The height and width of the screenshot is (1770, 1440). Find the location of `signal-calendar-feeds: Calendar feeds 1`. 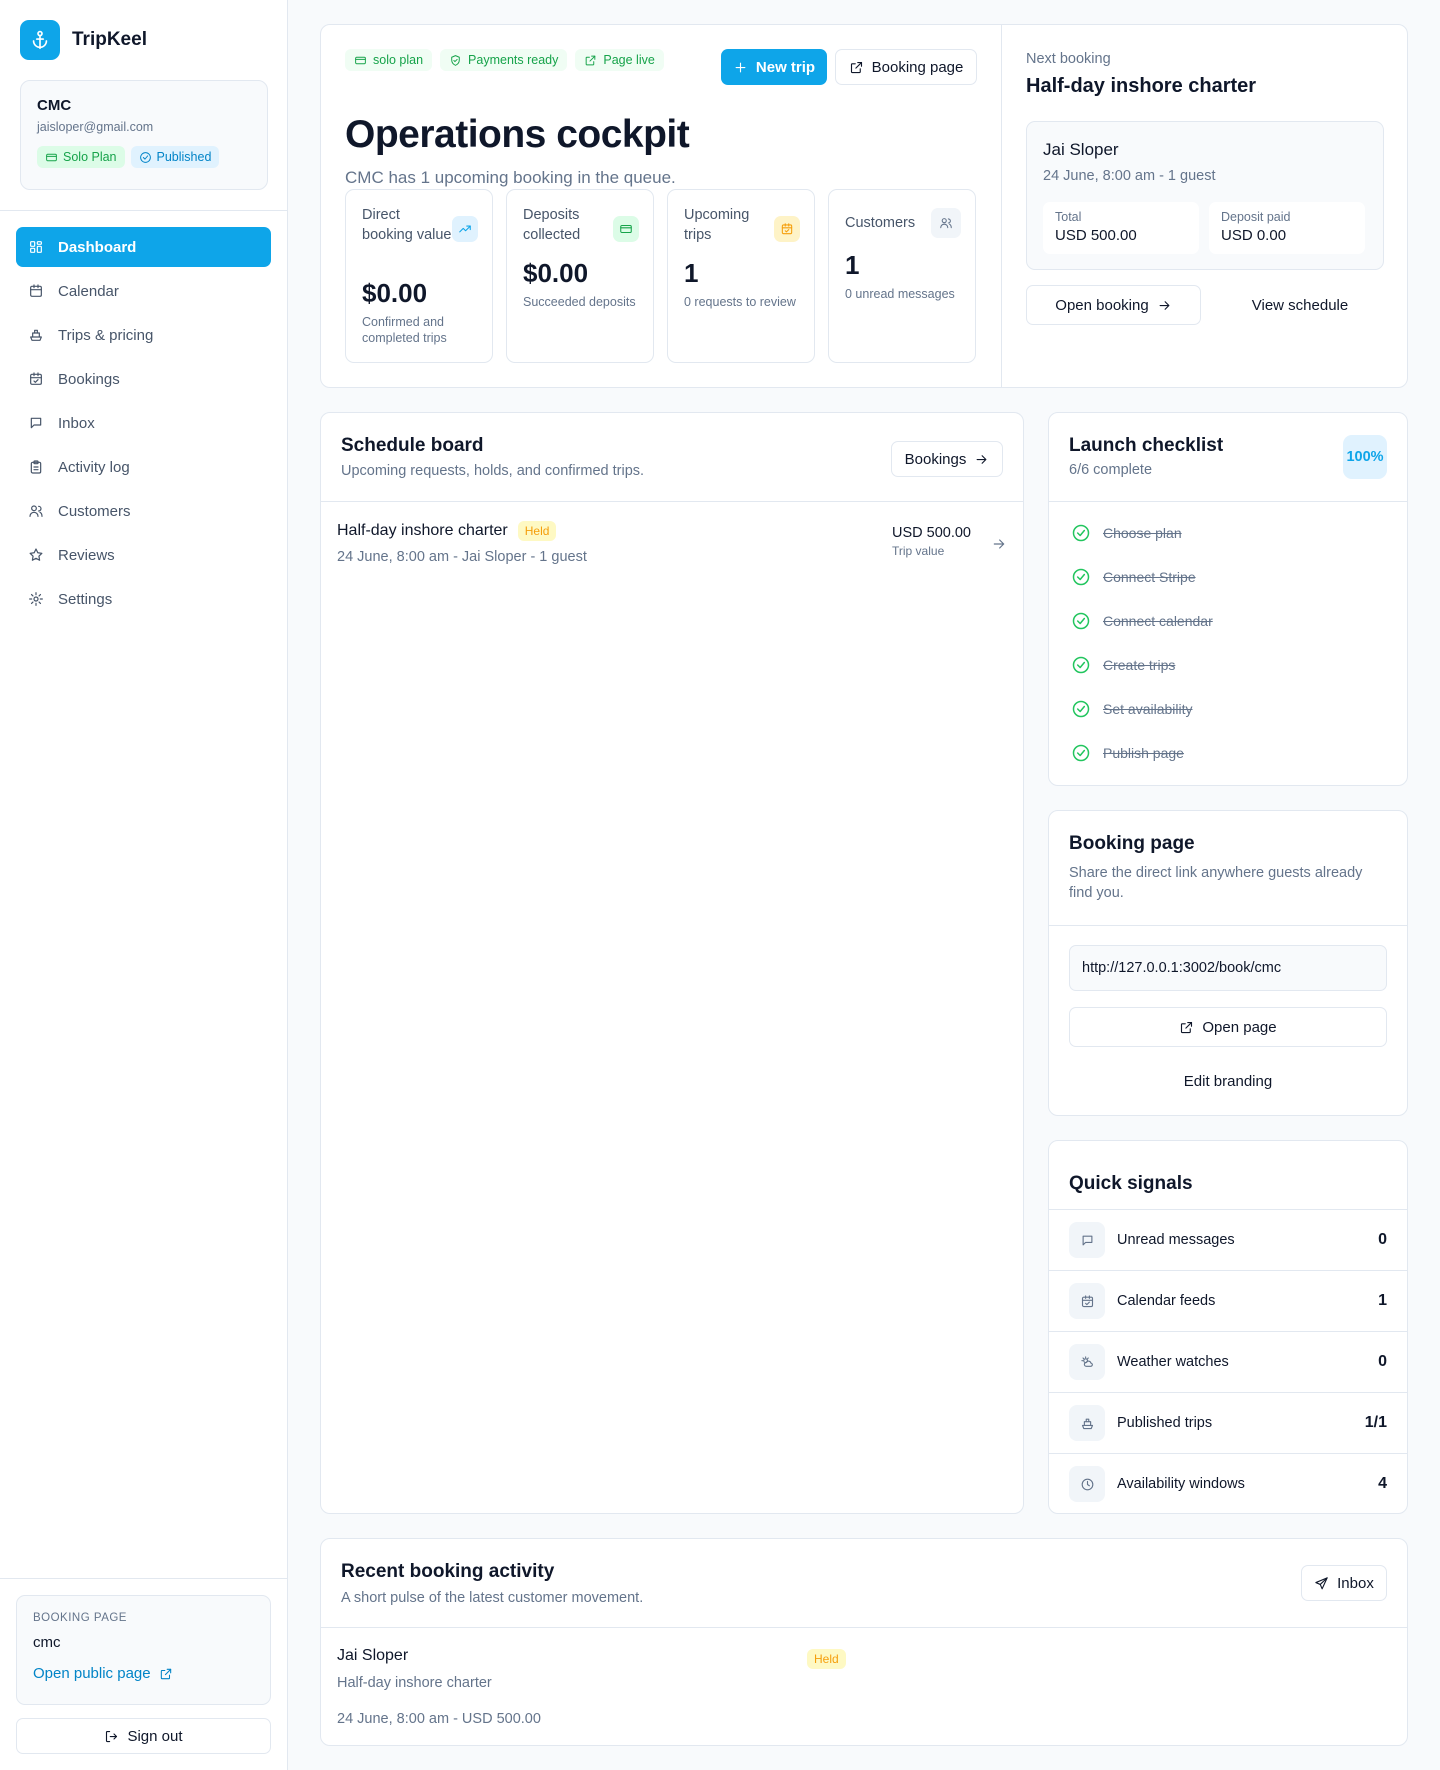

signal-calendar-feeds: Calendar feeds 1 is located at coordinates (1228, 1300).